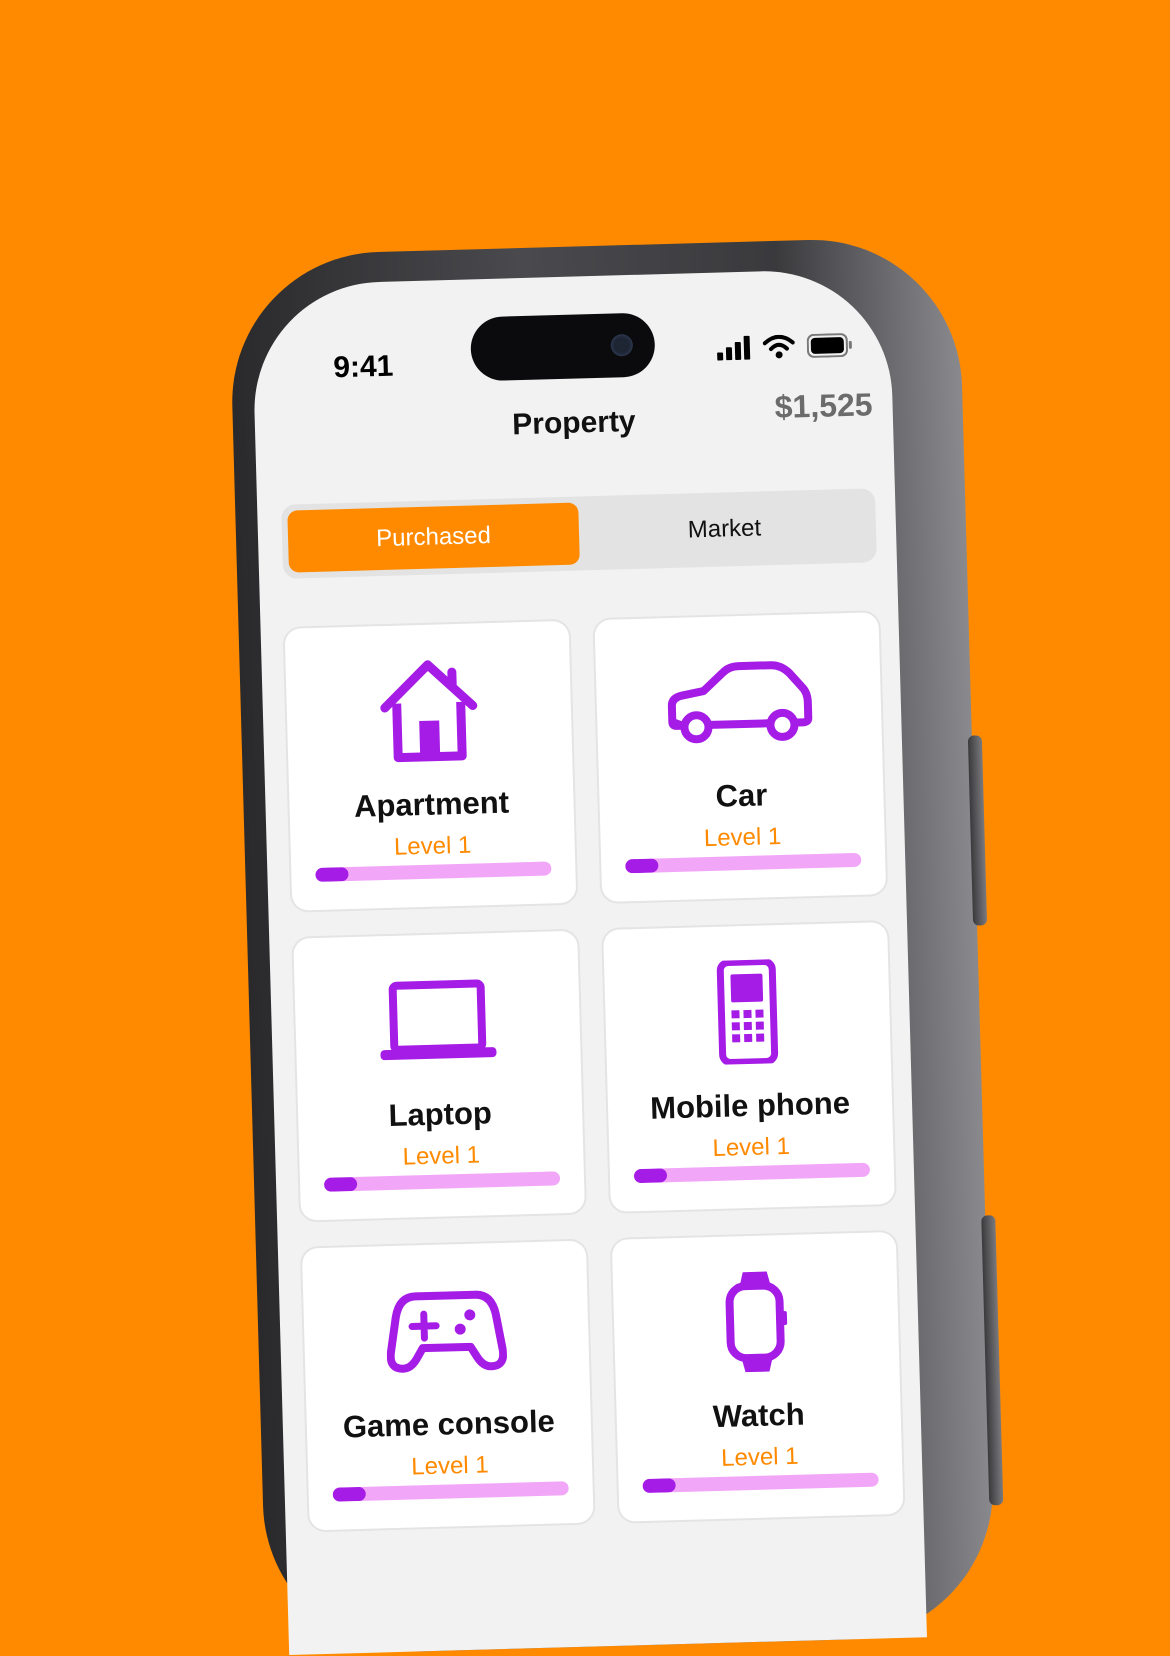  What do you see at coordinates (363, 367) in the screenshot?
I see `status-time: 9:41` at bounding box center [363, 367].